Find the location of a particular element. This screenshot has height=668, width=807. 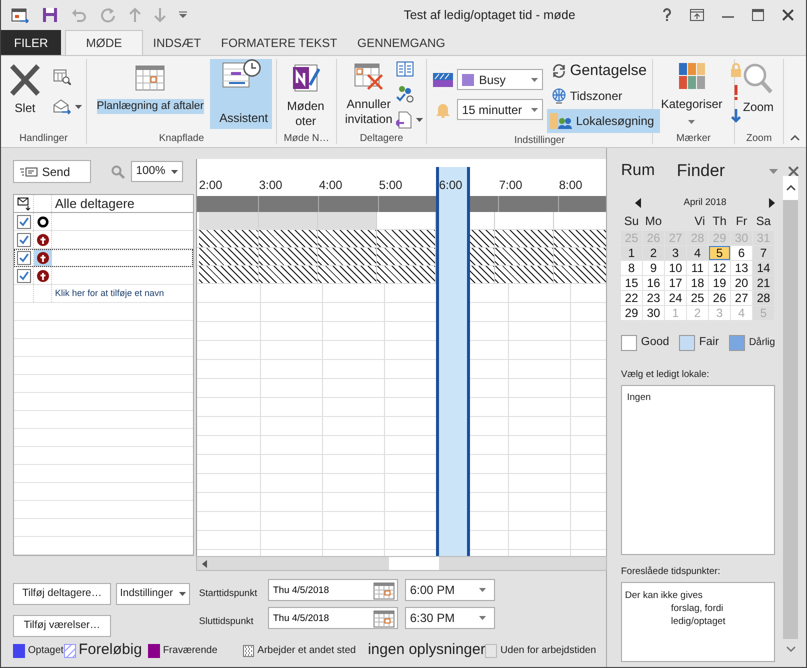

scheduling-button: Planlægning af aftaler is located at coordinates (150, 87).